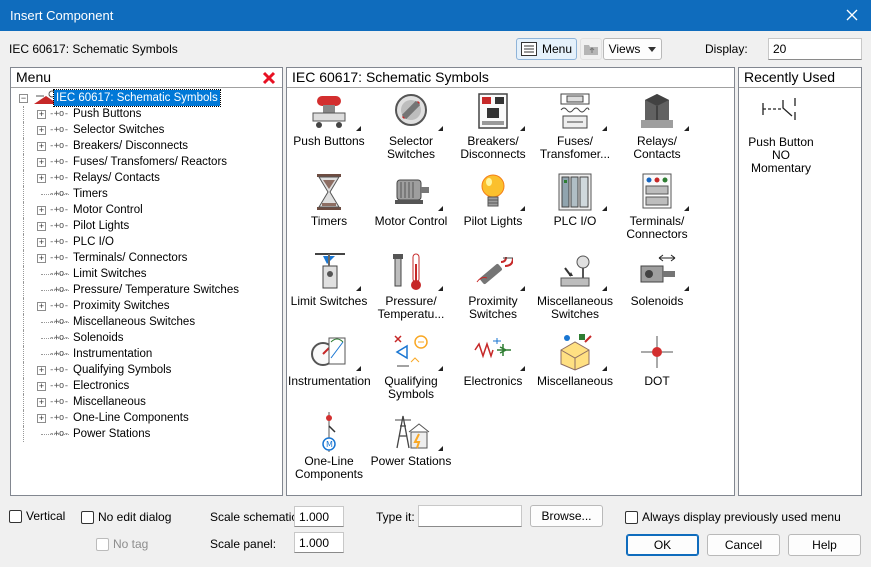 The height and width of the screenshot is (567, 871). What do you see at coordinates (146, 306) in the screenshot?
I see `tree-item: + -+o- Proximity Switches` at bounding box center [146, 306].